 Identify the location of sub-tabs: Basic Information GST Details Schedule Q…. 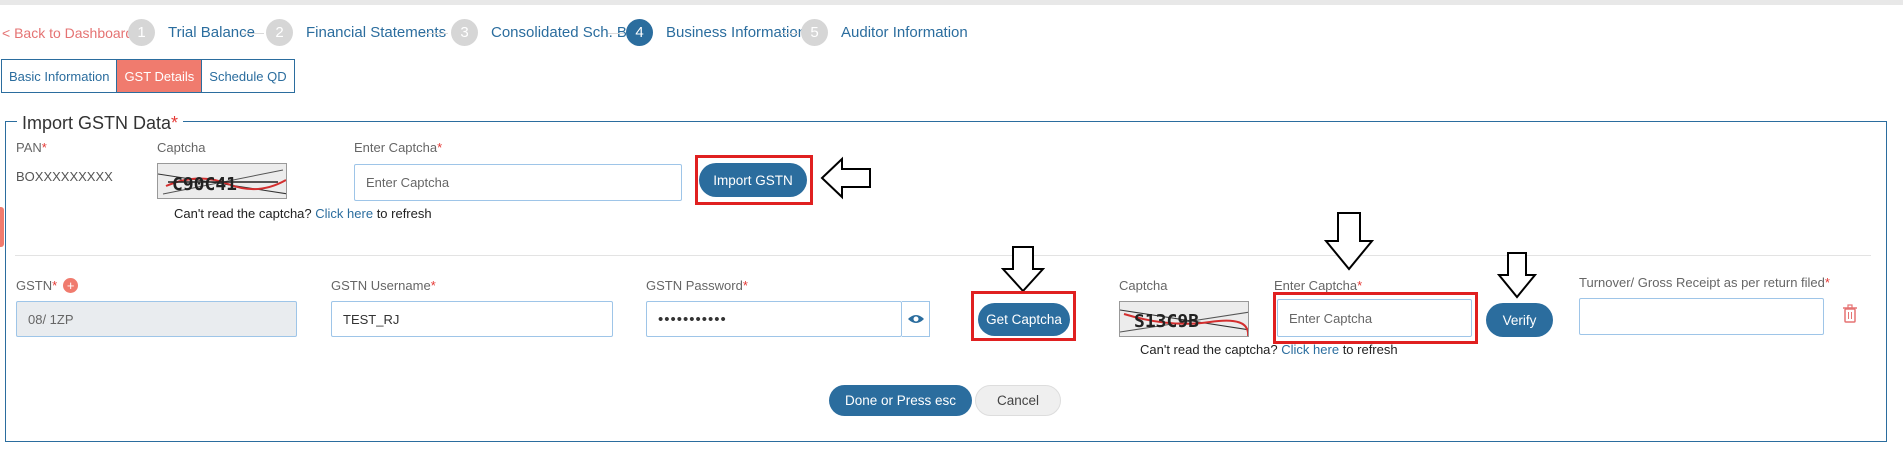
(148, 76).